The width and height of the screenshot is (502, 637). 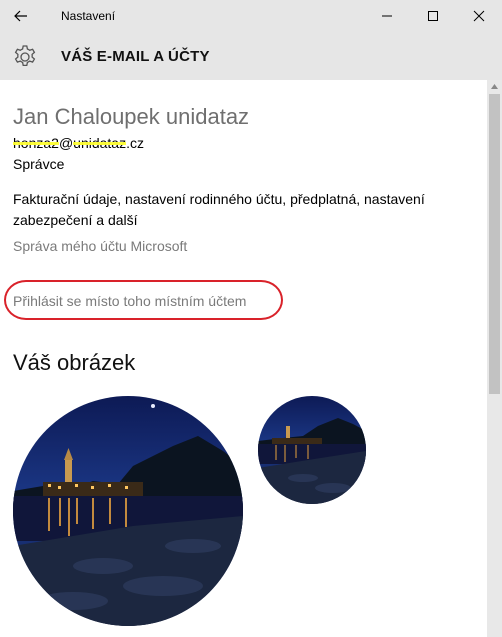 What do you see at coordinates (74, 362) in the screenshot?
I see `picture-section-title: Váš obrázek` at bounding box center [74, 362].